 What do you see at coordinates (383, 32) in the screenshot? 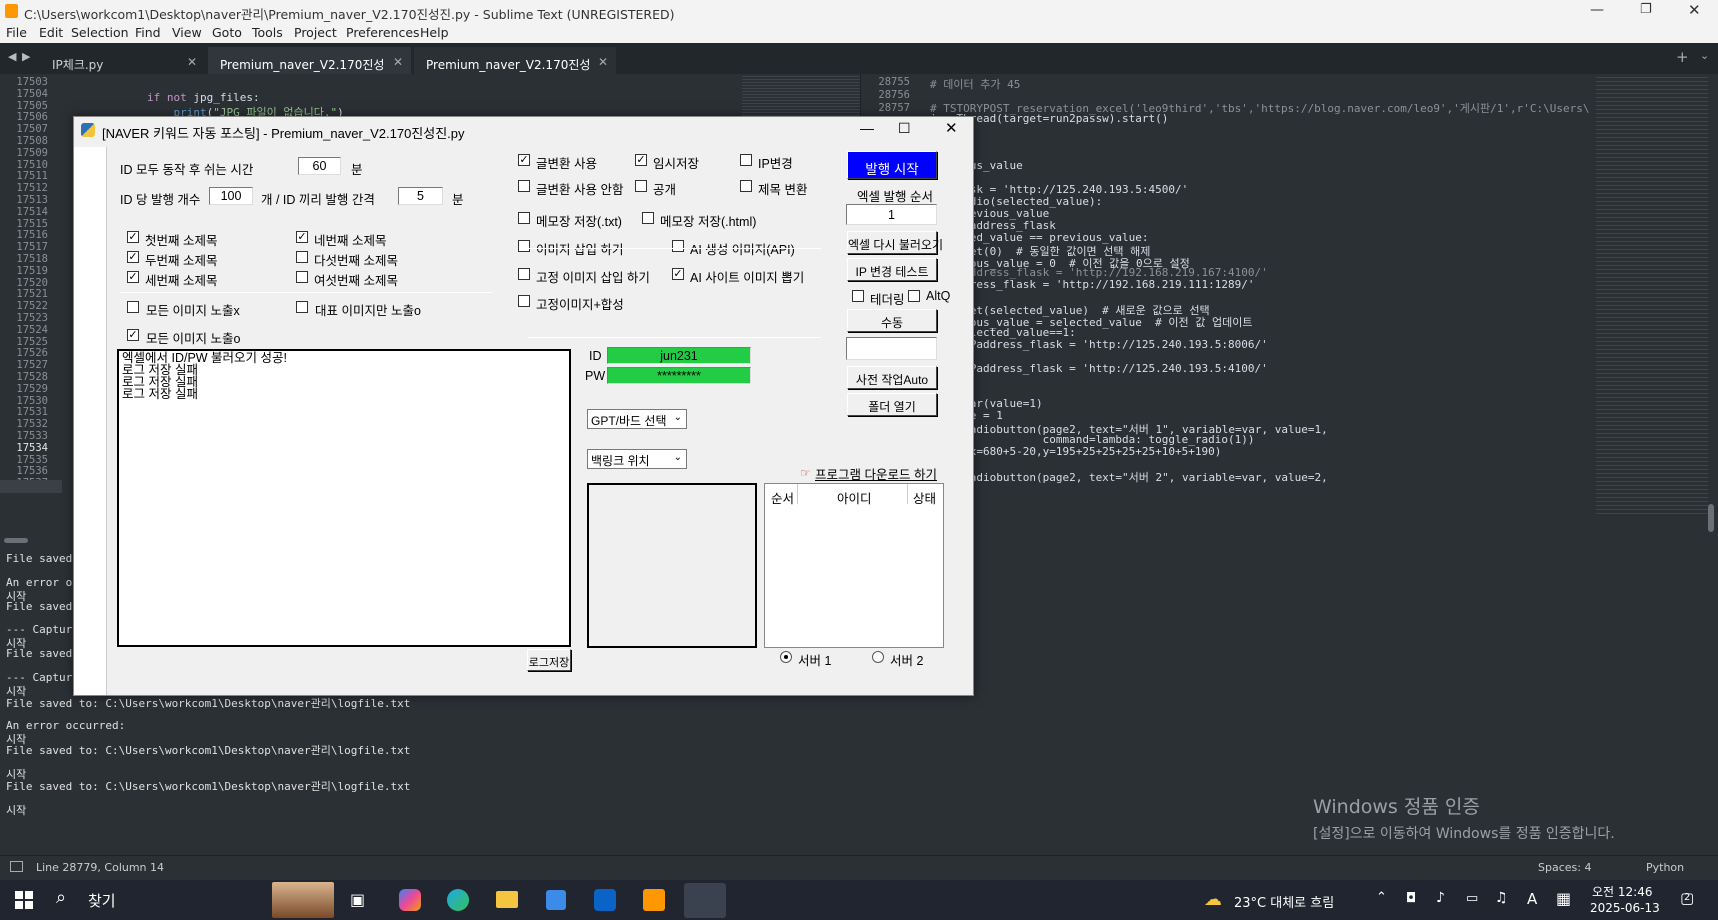
I see `menu-preferences: Preferences` at bounding box center [383, 32].